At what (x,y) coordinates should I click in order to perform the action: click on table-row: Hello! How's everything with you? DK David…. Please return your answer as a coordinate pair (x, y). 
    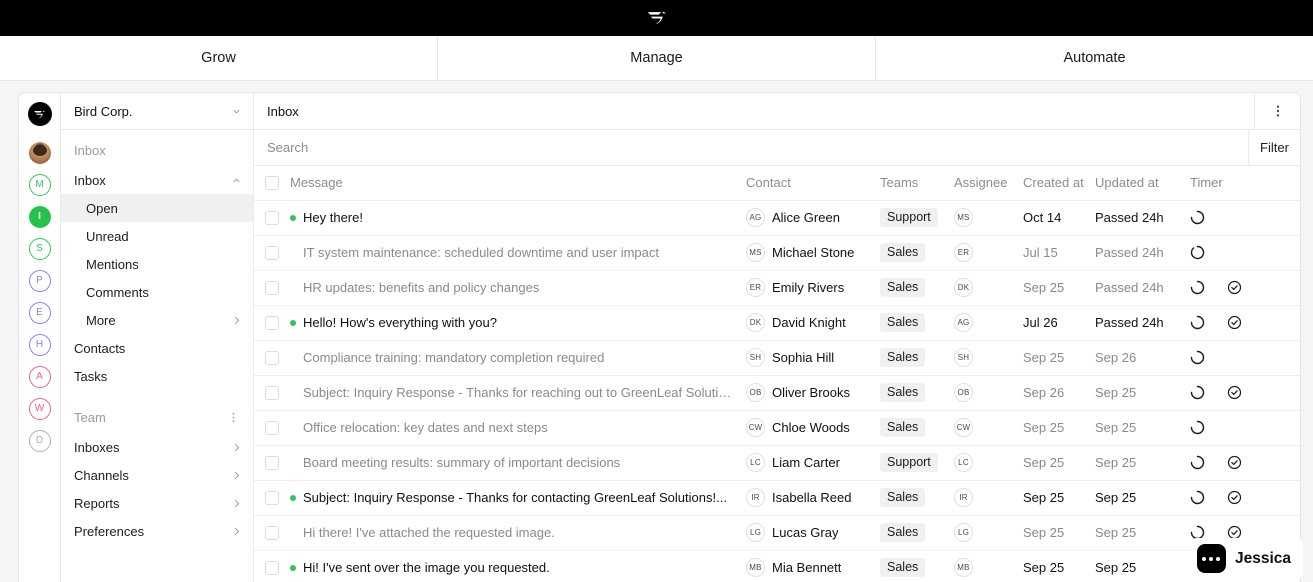
    Looking at the image, I should click on (777, 323).